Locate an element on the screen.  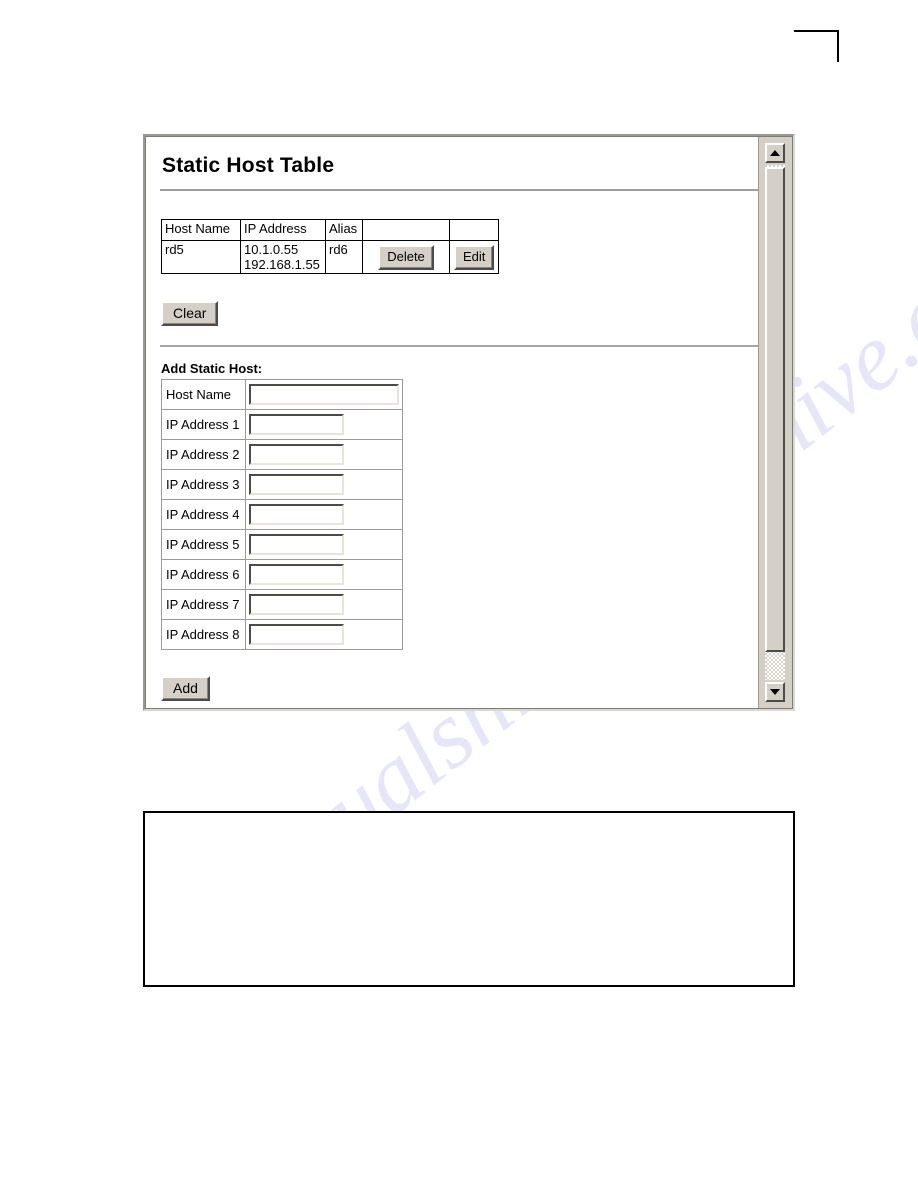
form-row-ip-address-4: IP Address 4 is located at coordinates (282, 514).